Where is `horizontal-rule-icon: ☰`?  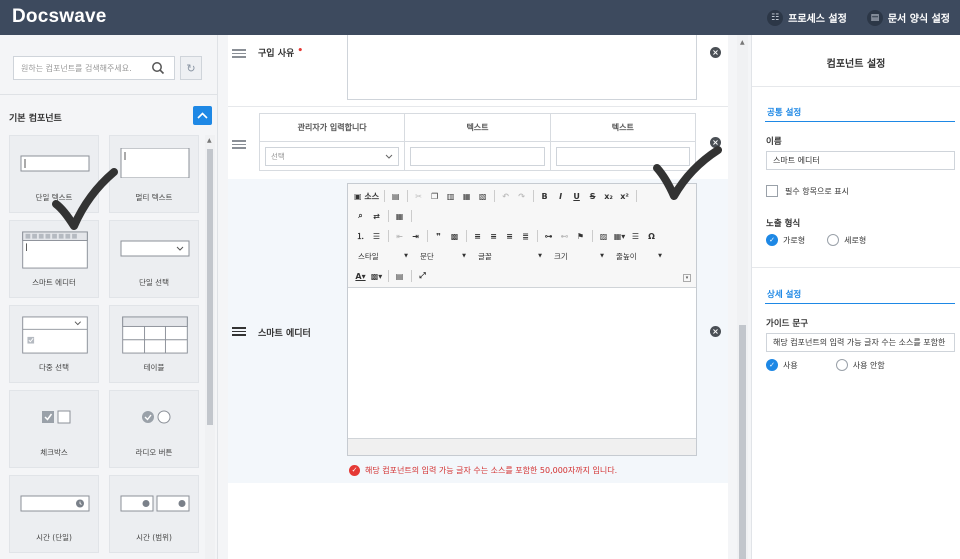 horizontal-rule-icon: ☰ is located at coordinates (635, 236).